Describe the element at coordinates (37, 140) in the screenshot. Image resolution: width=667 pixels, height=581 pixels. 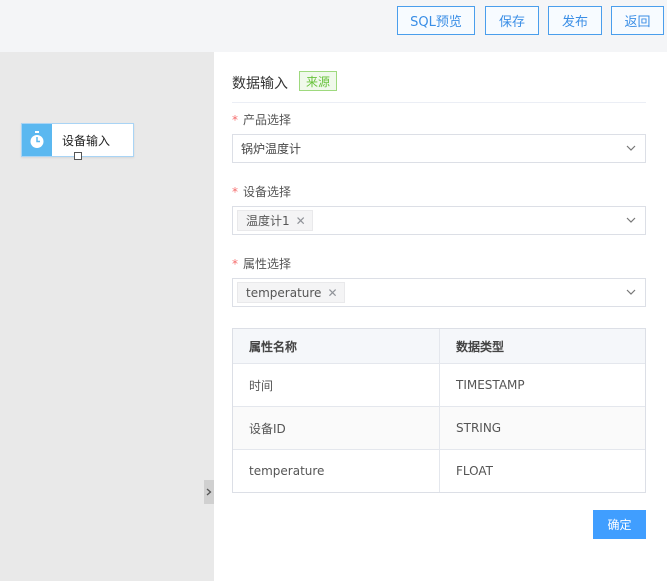
I see `stopwatch-icon` at that location.